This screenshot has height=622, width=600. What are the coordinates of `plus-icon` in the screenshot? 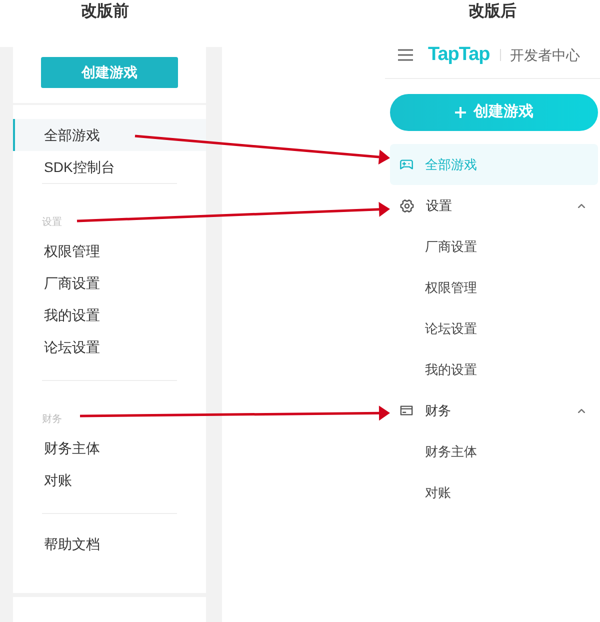 It's located at (460, 112).